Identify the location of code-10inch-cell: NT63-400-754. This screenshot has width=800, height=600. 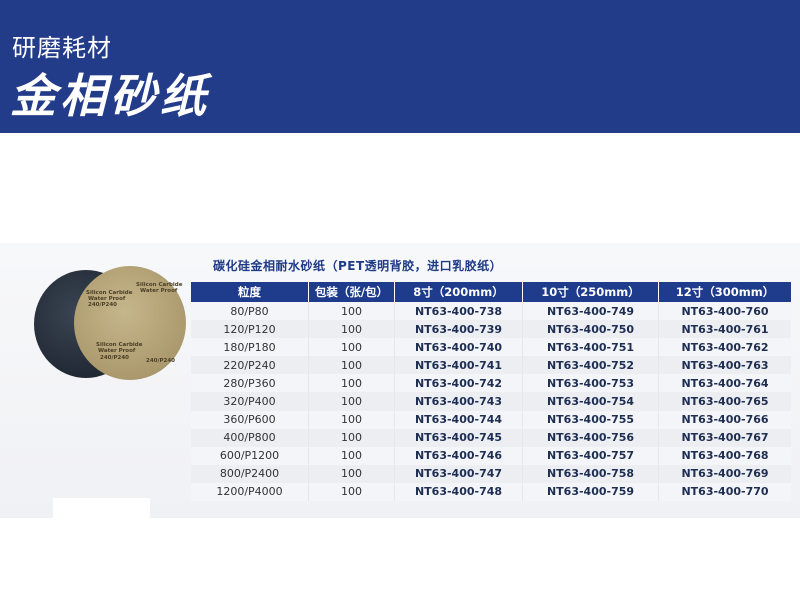
(591, 401).